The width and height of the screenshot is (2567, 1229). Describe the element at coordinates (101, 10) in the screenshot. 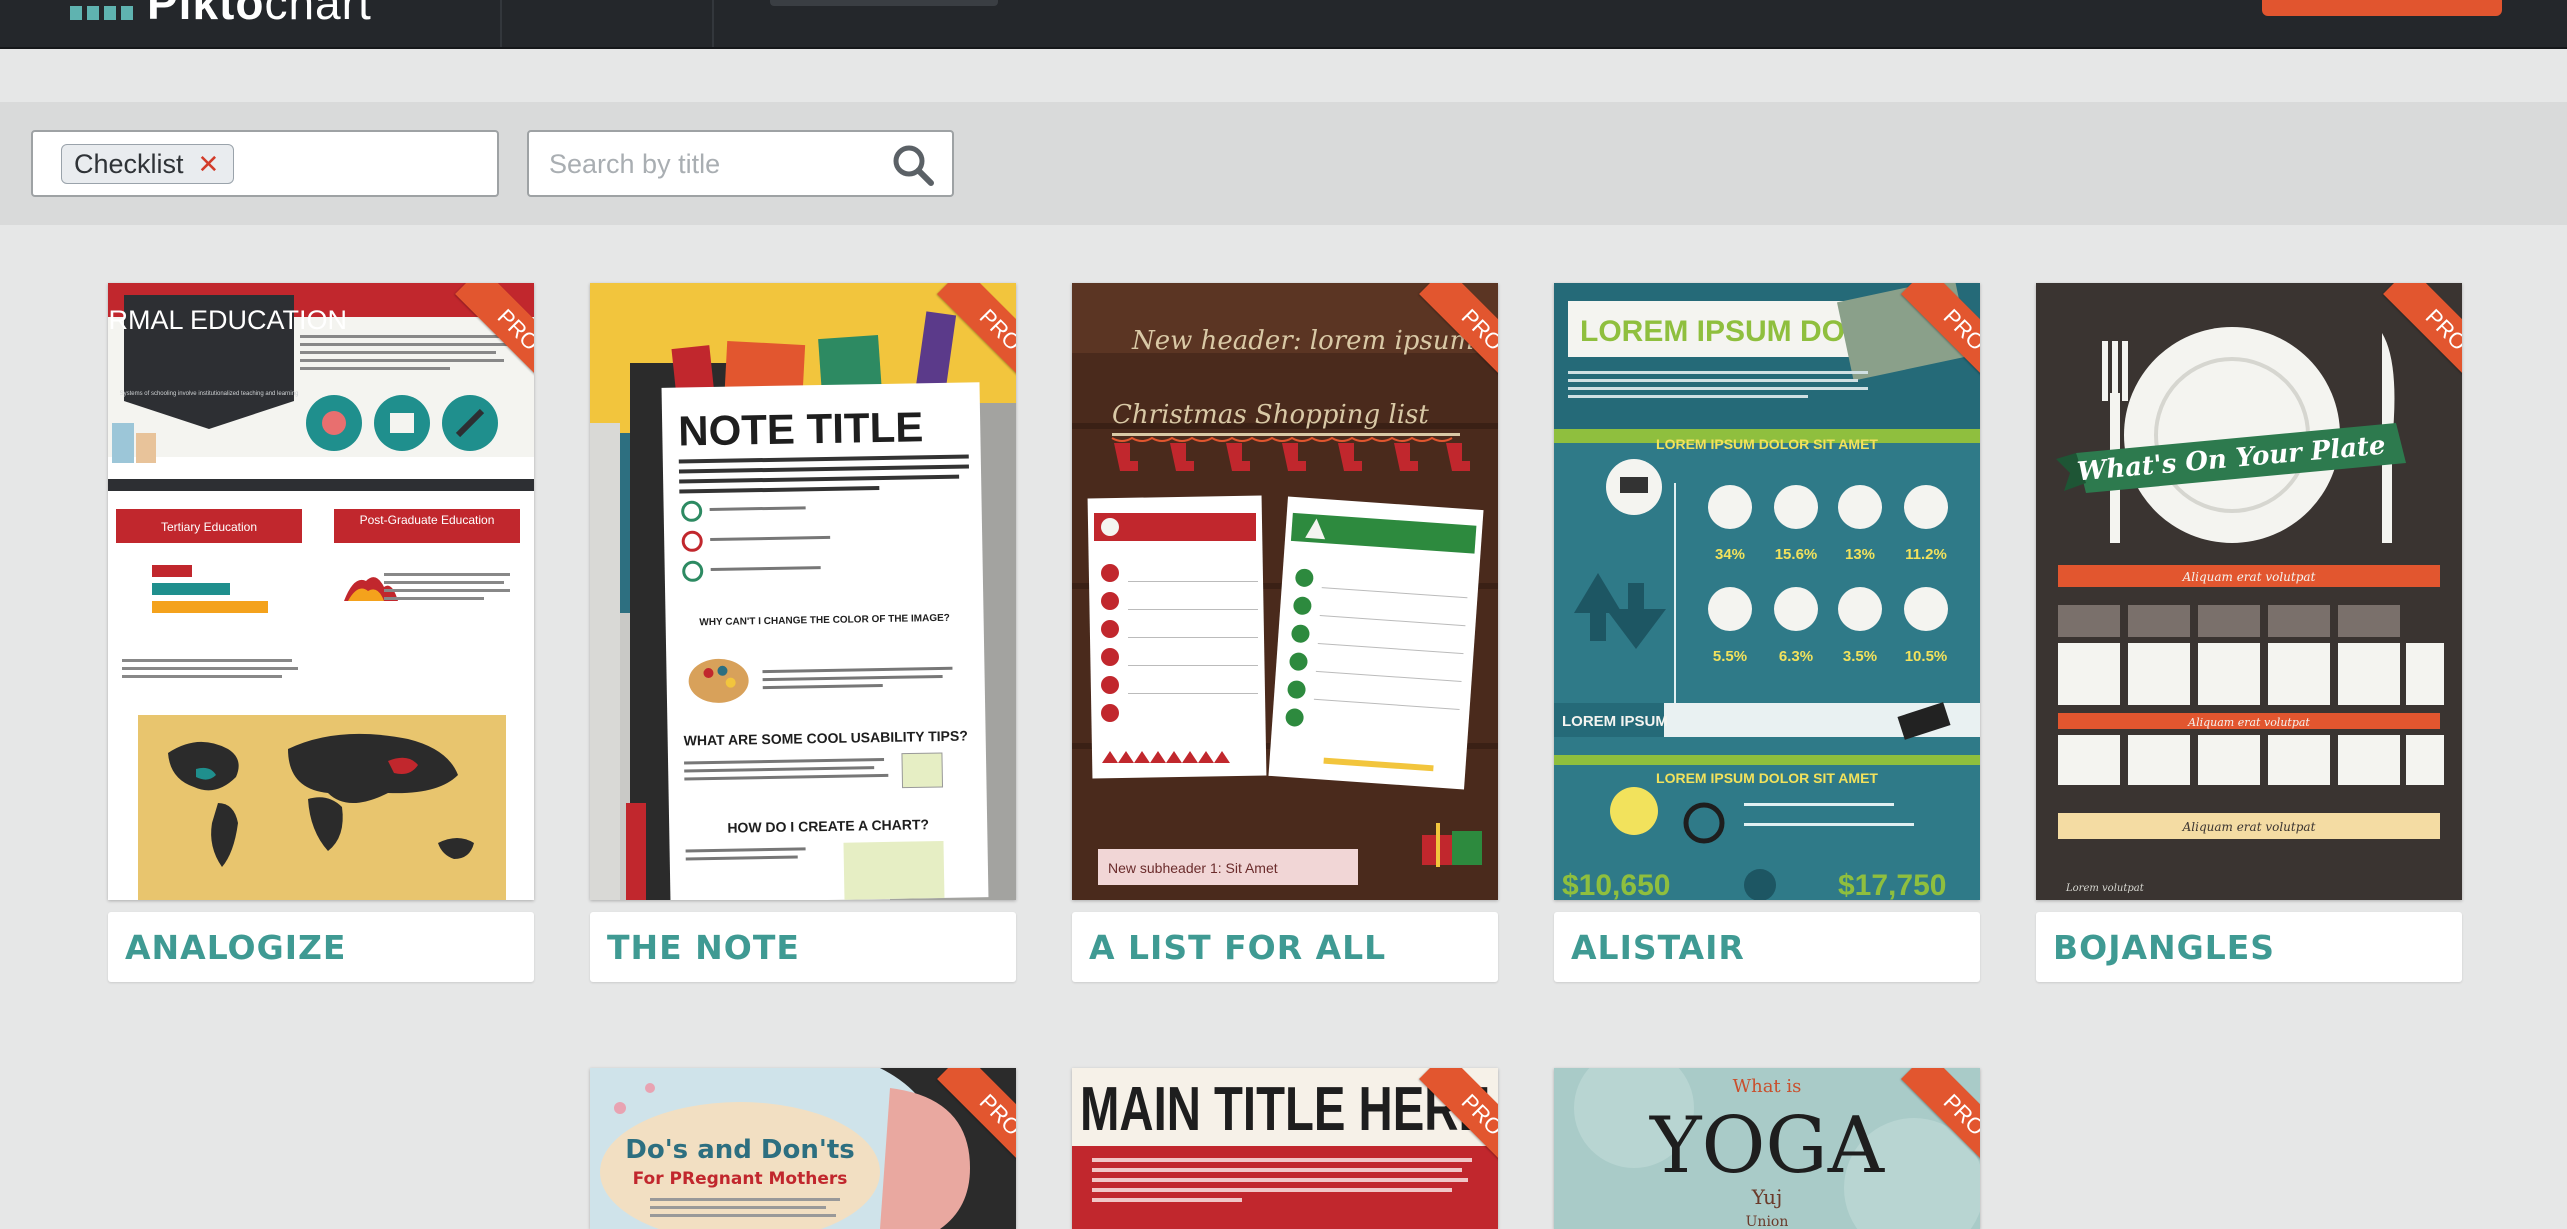

I see `logo-bars-icon` at that location.